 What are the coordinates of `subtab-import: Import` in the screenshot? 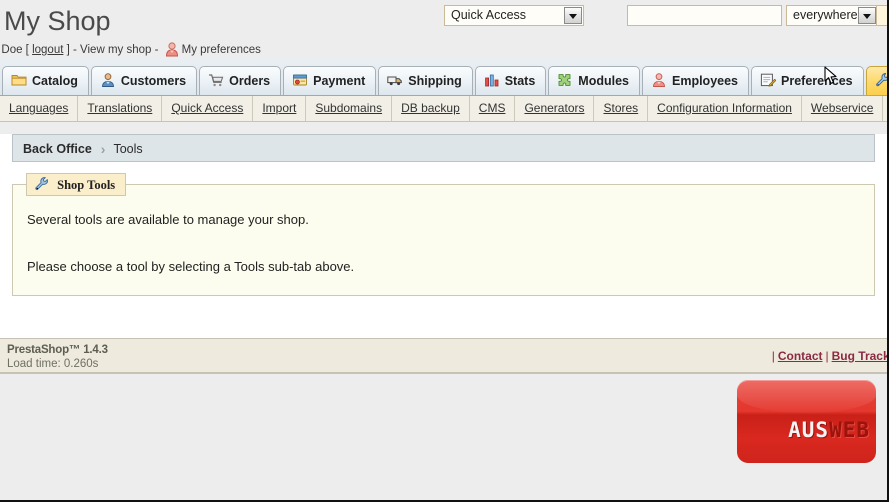 It's located at (280, 108).